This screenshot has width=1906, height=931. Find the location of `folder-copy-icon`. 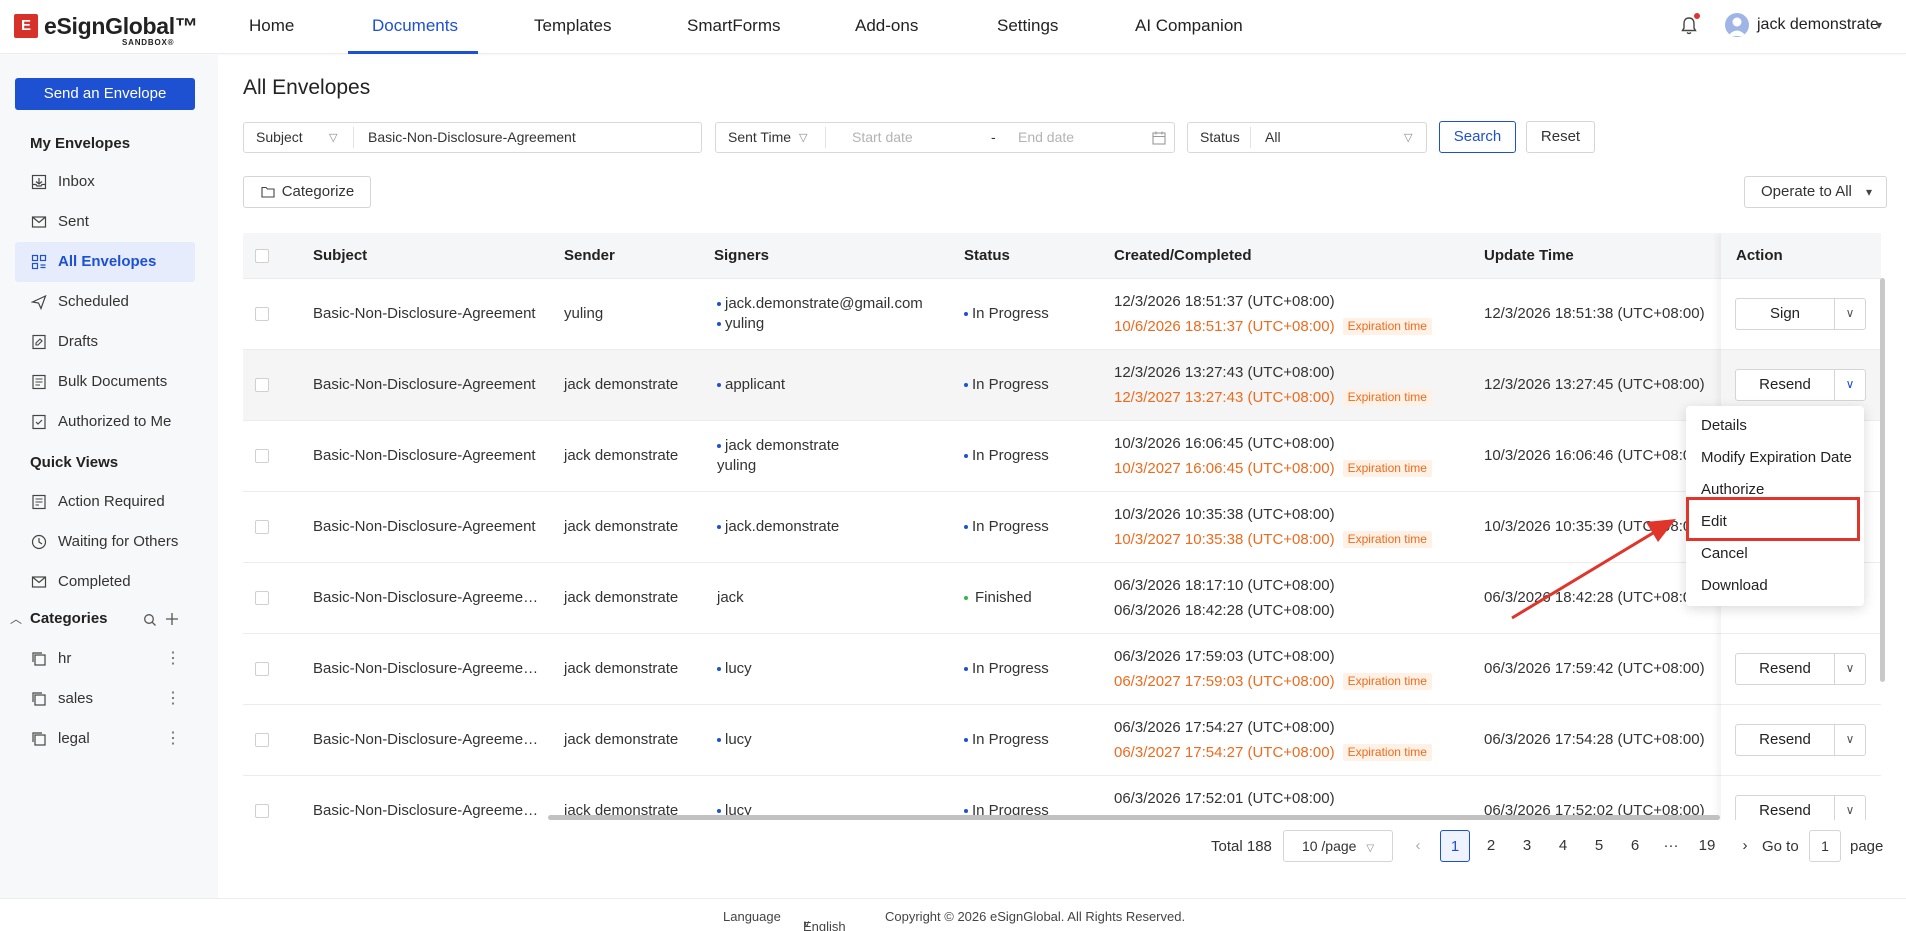

folder-copy-icon is located at coordinates (39, 739).